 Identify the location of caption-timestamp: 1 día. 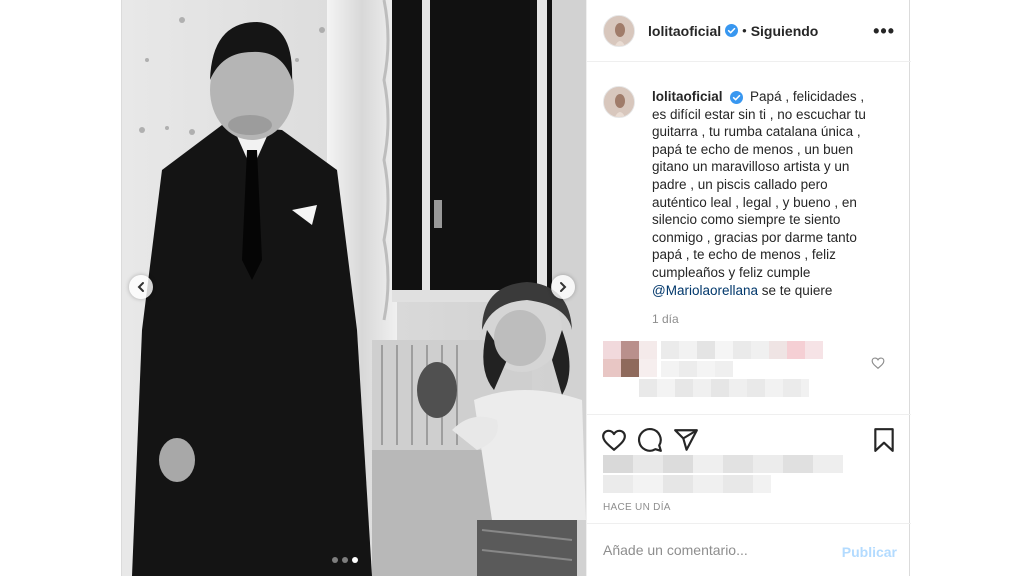
(665, 319).